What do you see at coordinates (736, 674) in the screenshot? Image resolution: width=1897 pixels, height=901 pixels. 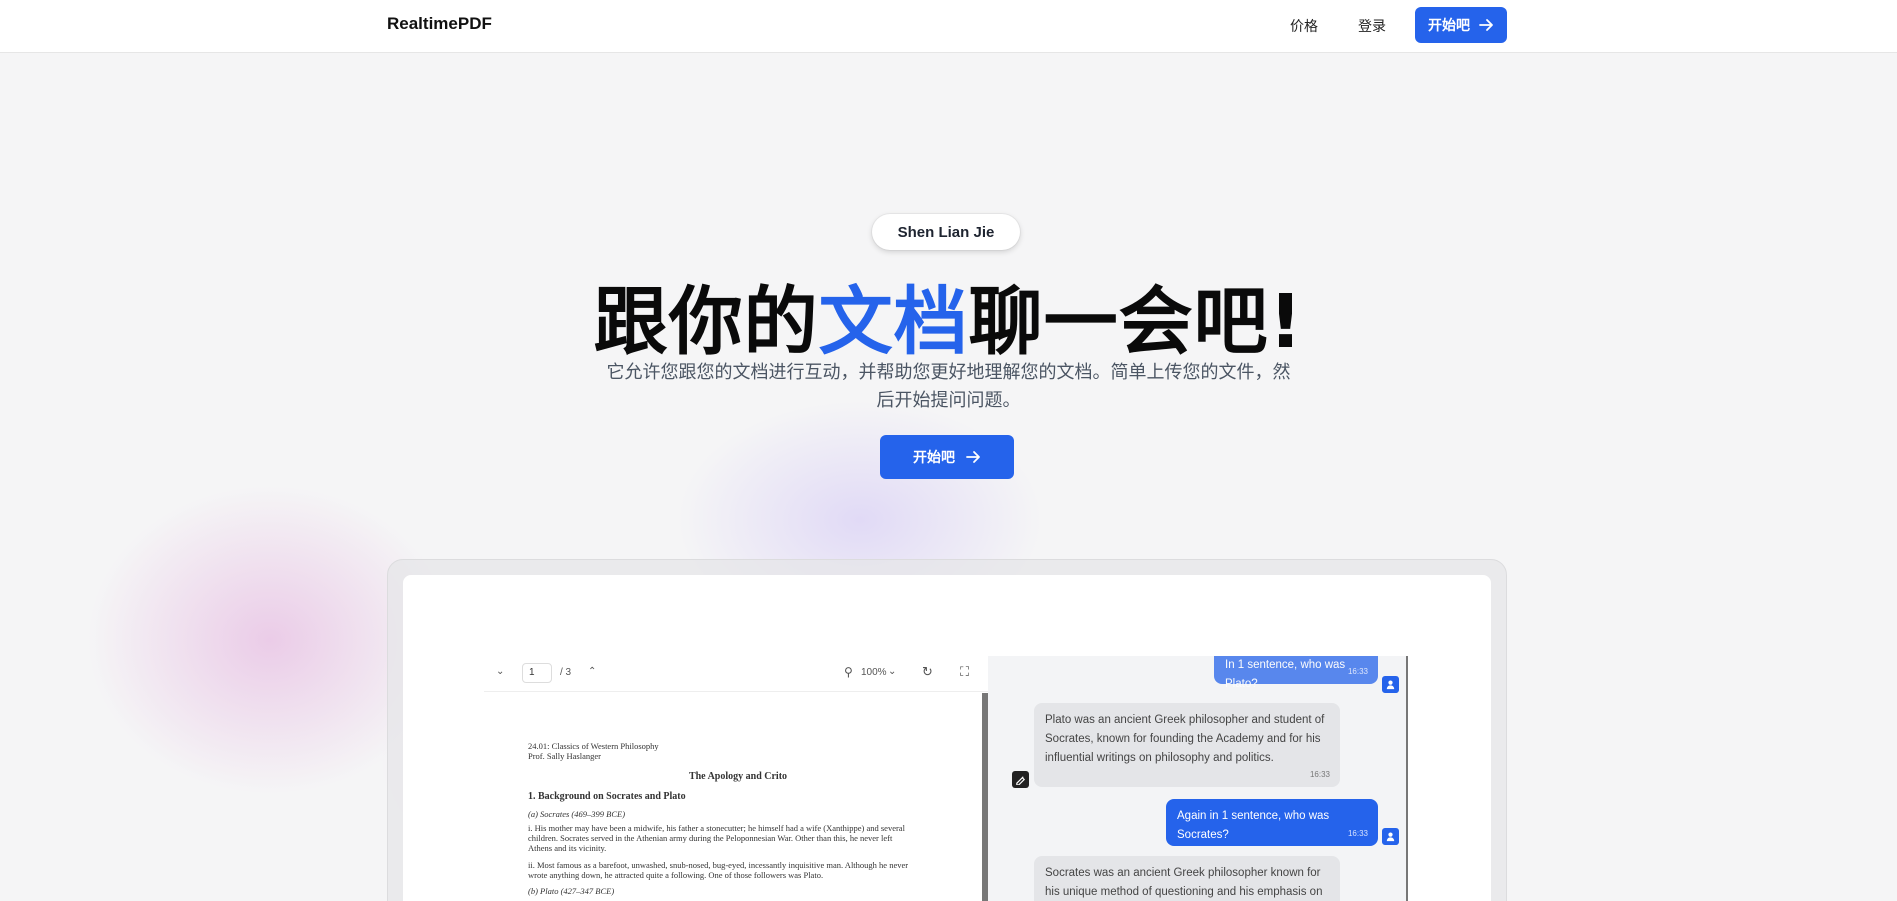 I see `pdf-toolbar: ⌄ 1 / 3 ⌃ ⚲ 100% ⌄ ↻ ⛶` at bounding box center [736, 674].